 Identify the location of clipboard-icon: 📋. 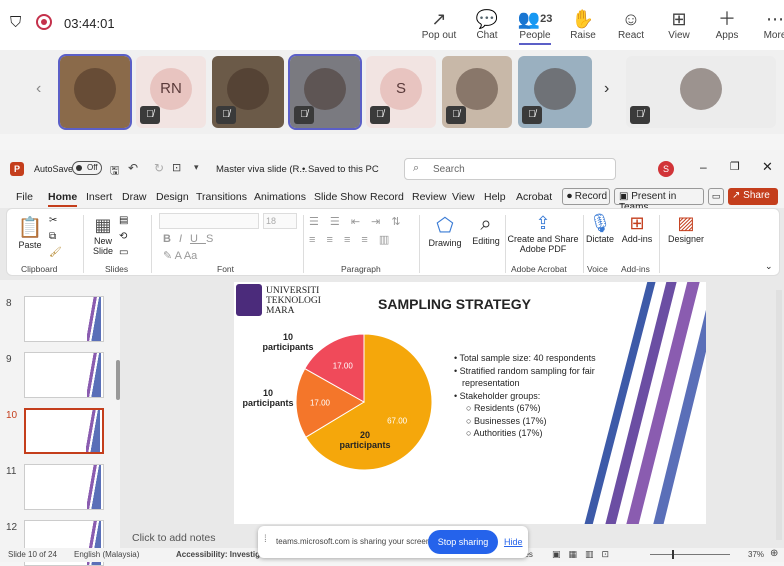
(30, 228).